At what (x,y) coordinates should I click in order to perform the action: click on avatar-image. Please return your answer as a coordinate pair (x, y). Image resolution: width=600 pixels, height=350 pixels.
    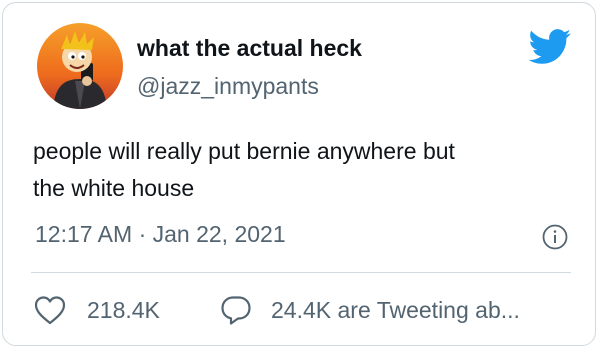
    Looking at the image, I should click on (80, 66).